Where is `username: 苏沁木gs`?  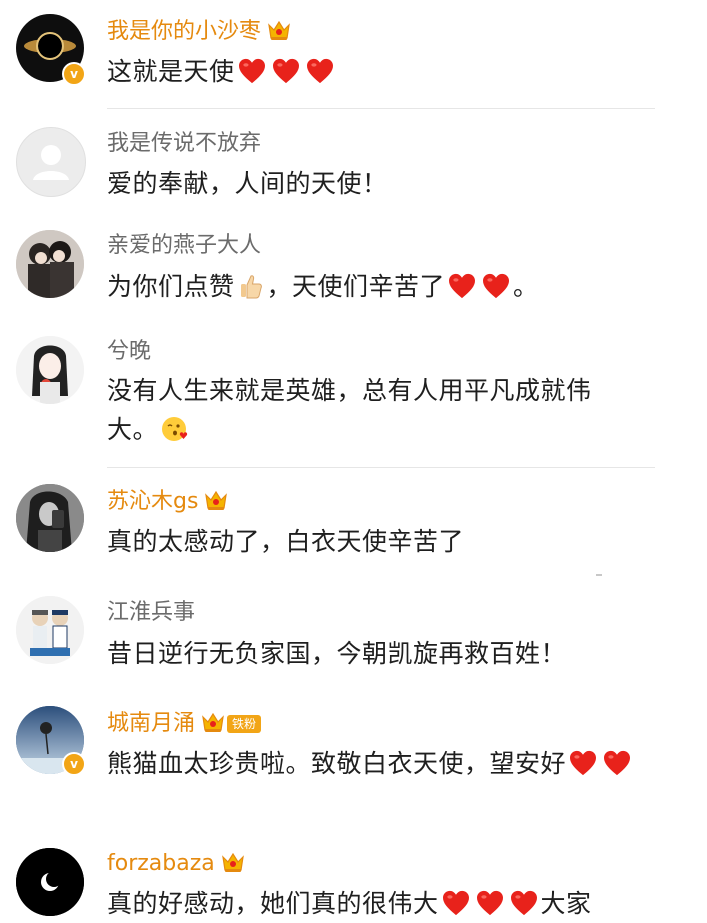 username: 苏沁木gs is located at coordinates (167, 502).